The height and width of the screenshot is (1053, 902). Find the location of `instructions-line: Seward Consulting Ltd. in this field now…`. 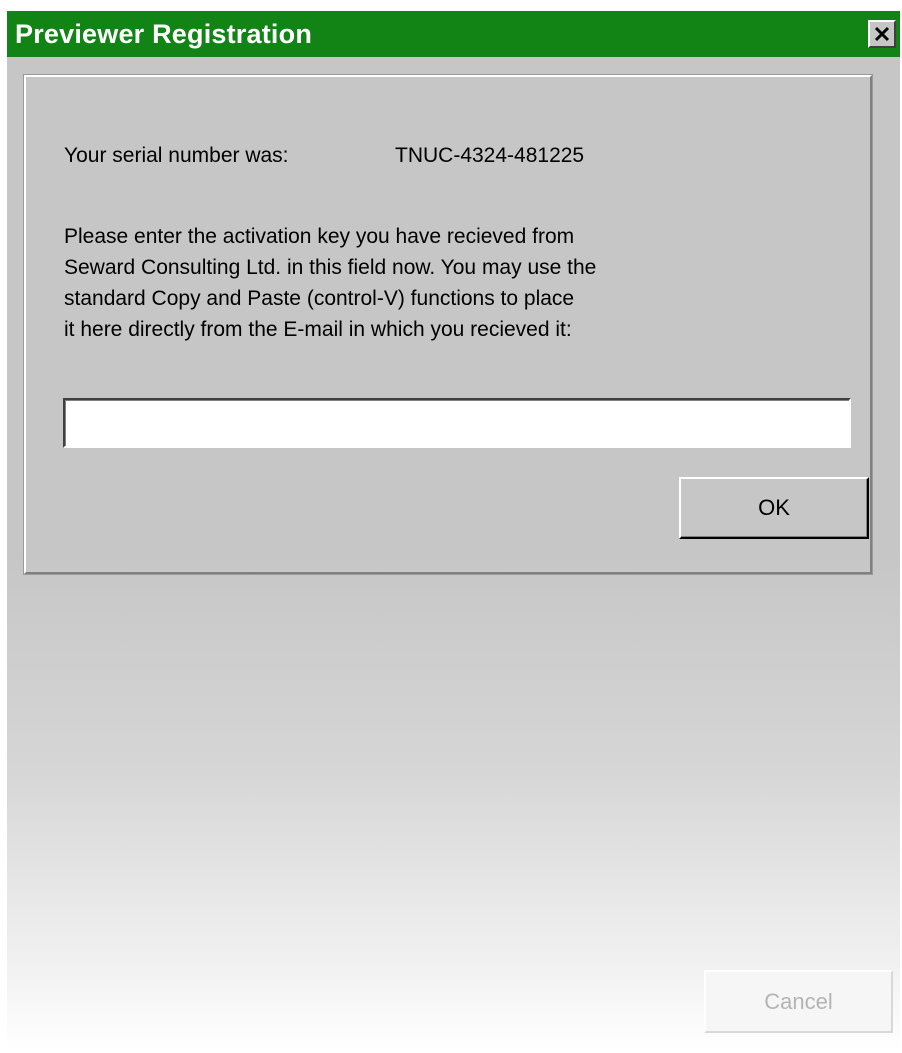

instructions-line: Seward Consulting Ltd. in this field now… is located at coordinates (330, 267).